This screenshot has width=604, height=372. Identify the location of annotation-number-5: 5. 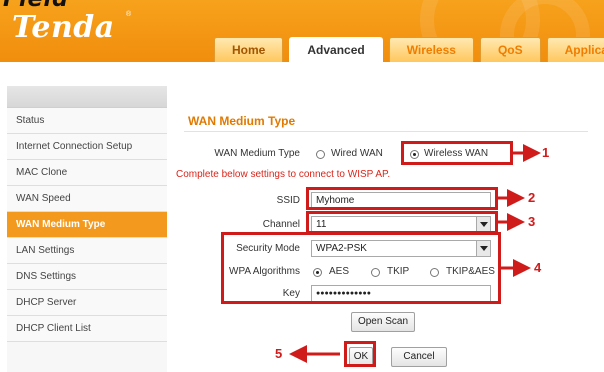
(279, 353).